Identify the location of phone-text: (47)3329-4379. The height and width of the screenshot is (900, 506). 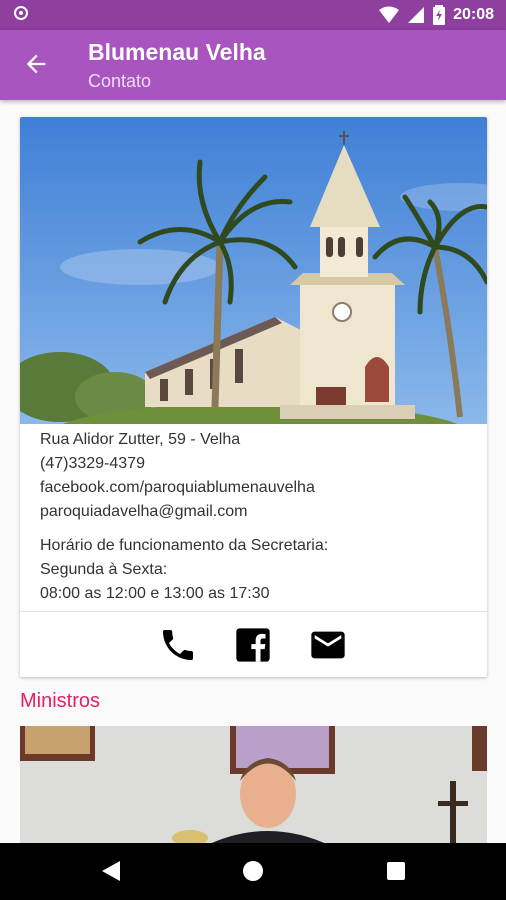
(92, 463).